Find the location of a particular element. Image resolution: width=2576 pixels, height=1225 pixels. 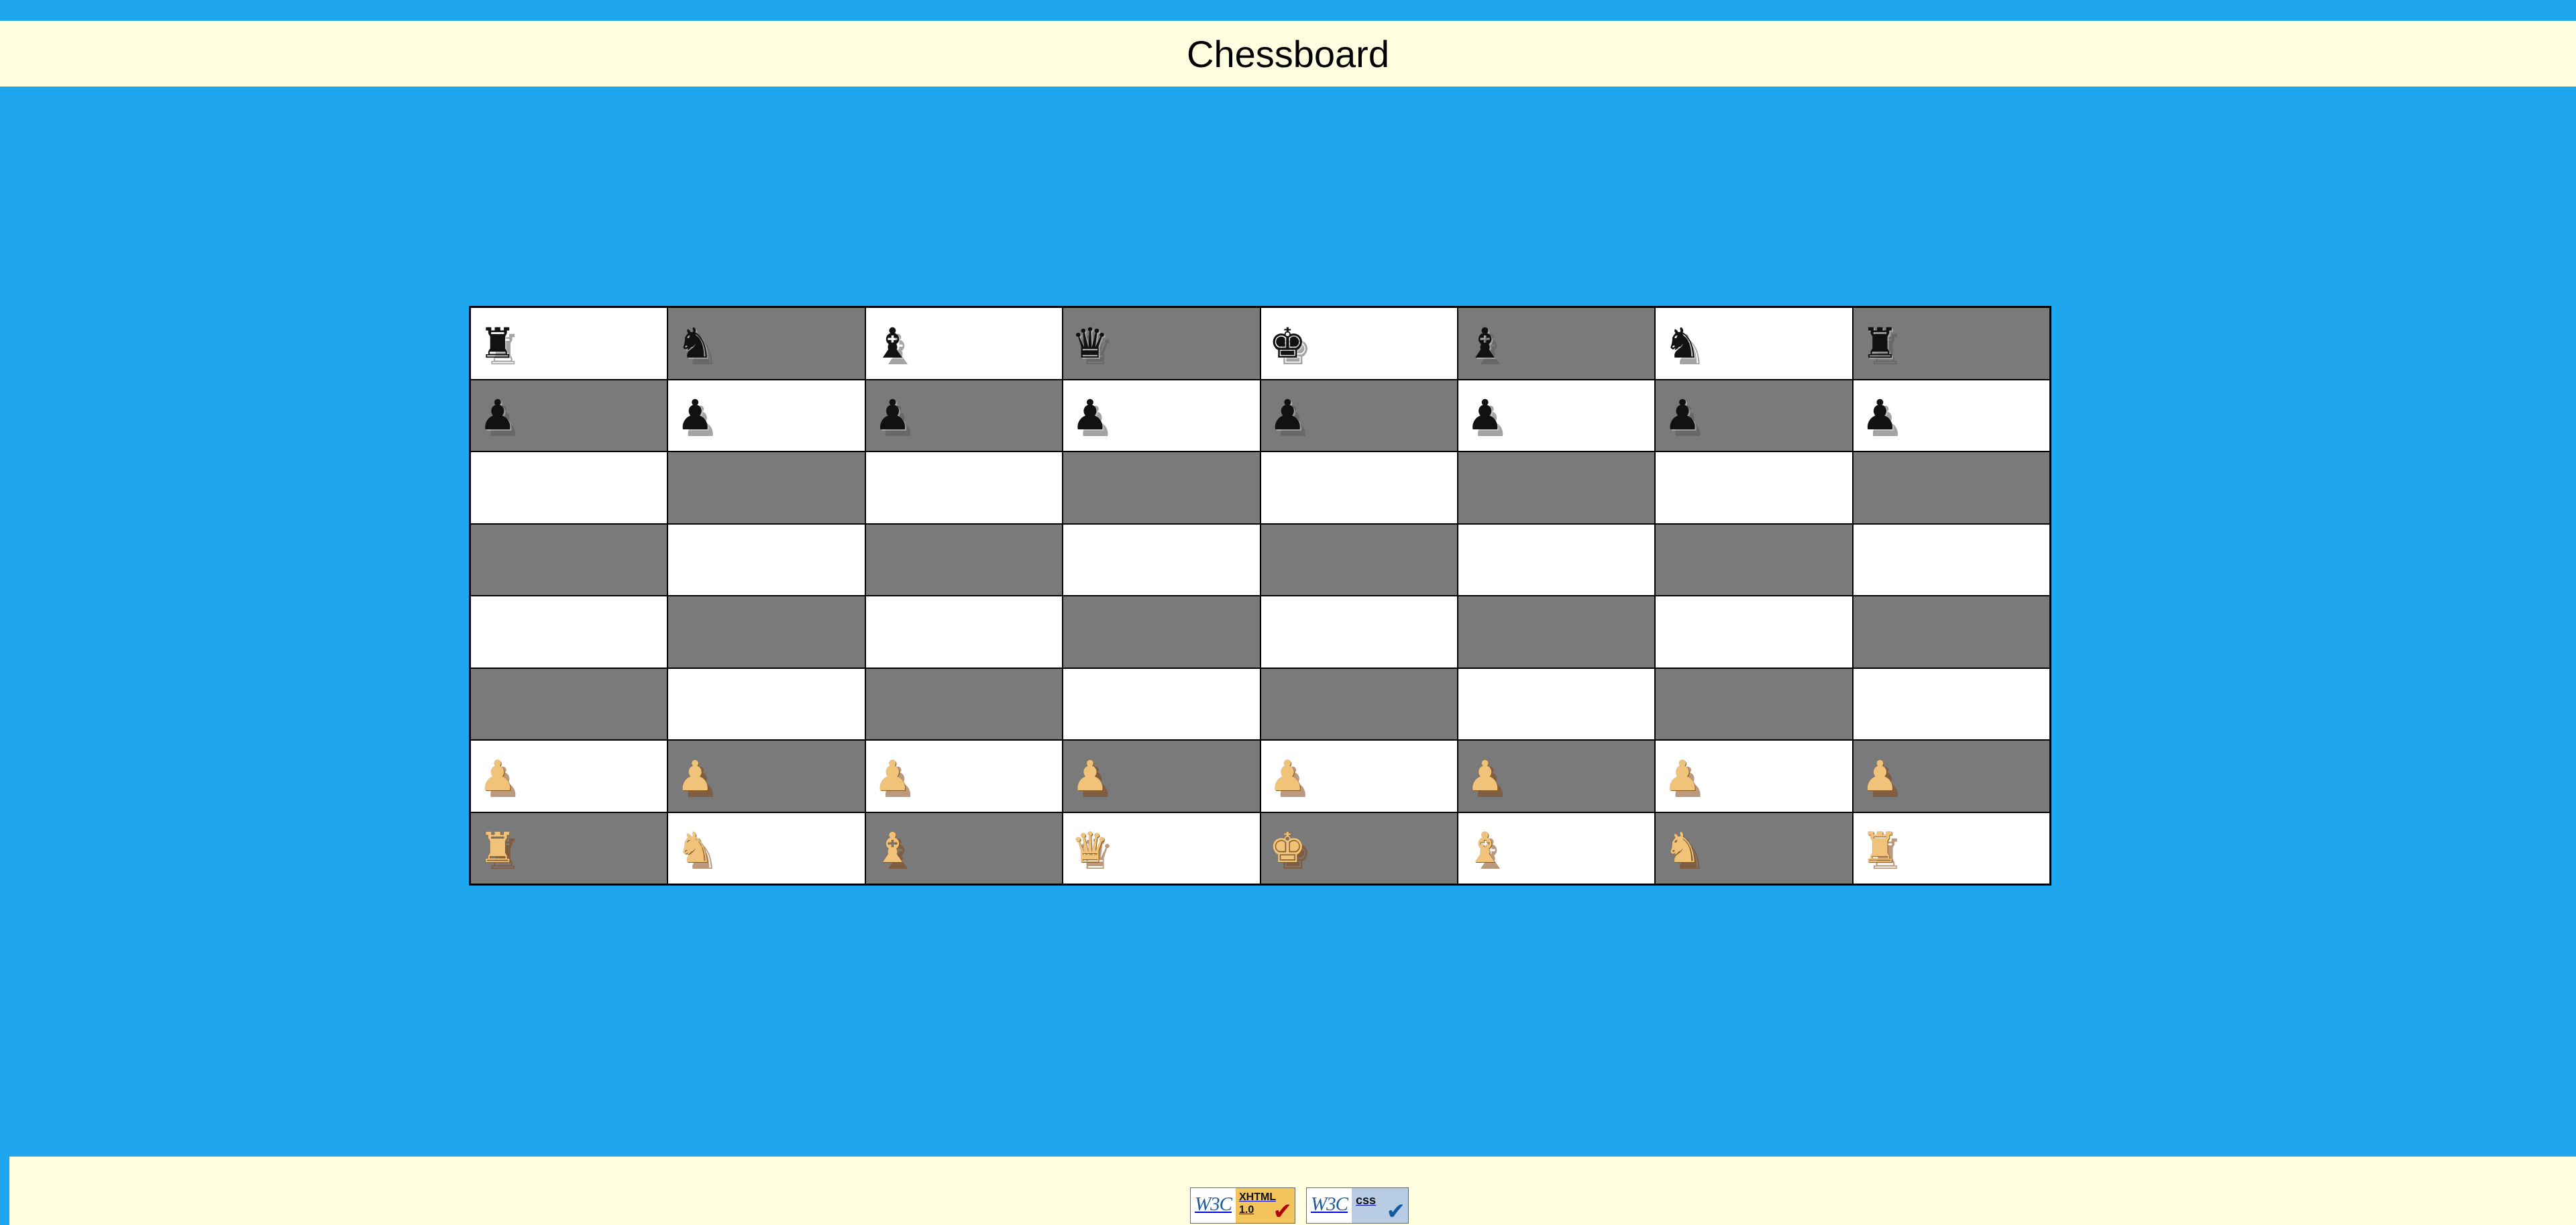

square-f4 is located at coordinates (1556, 632).